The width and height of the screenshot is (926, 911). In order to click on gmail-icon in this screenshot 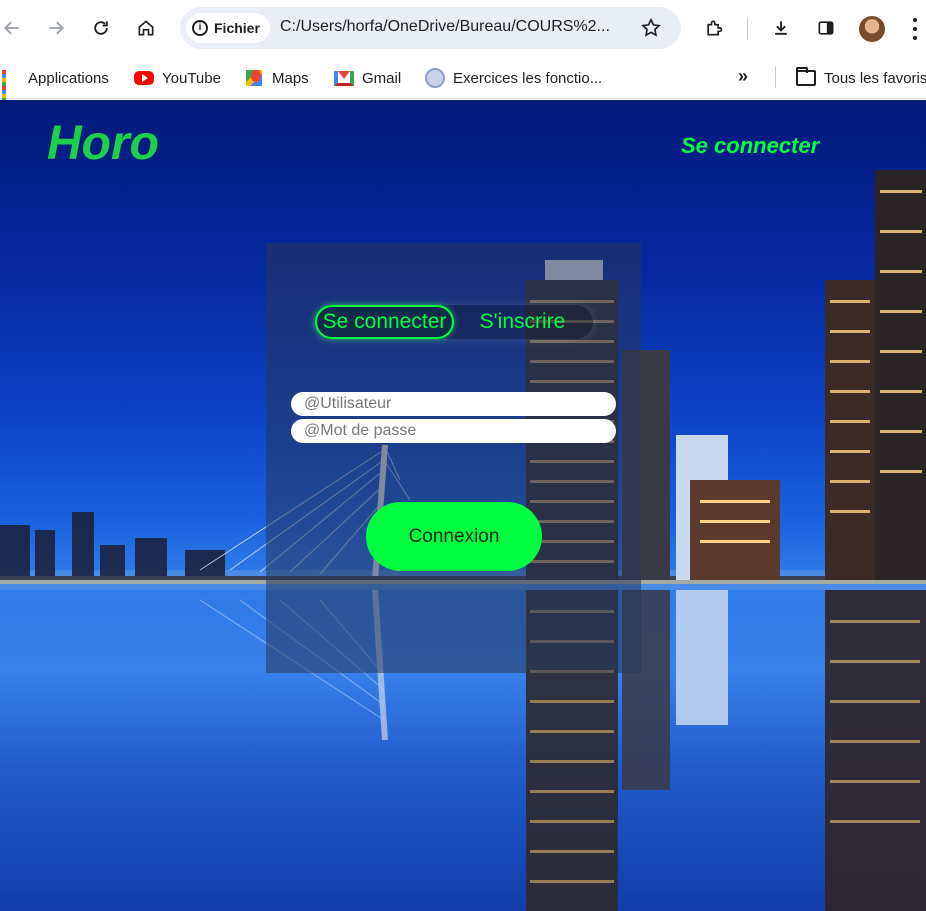, I will do `click(344, 78)`.